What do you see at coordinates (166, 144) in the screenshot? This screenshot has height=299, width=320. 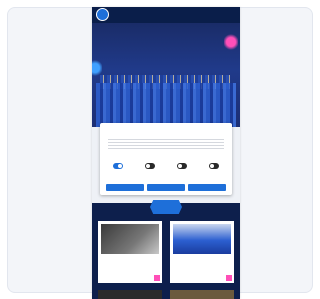 I see `consent-body-text` at bounding box center [166, 144].